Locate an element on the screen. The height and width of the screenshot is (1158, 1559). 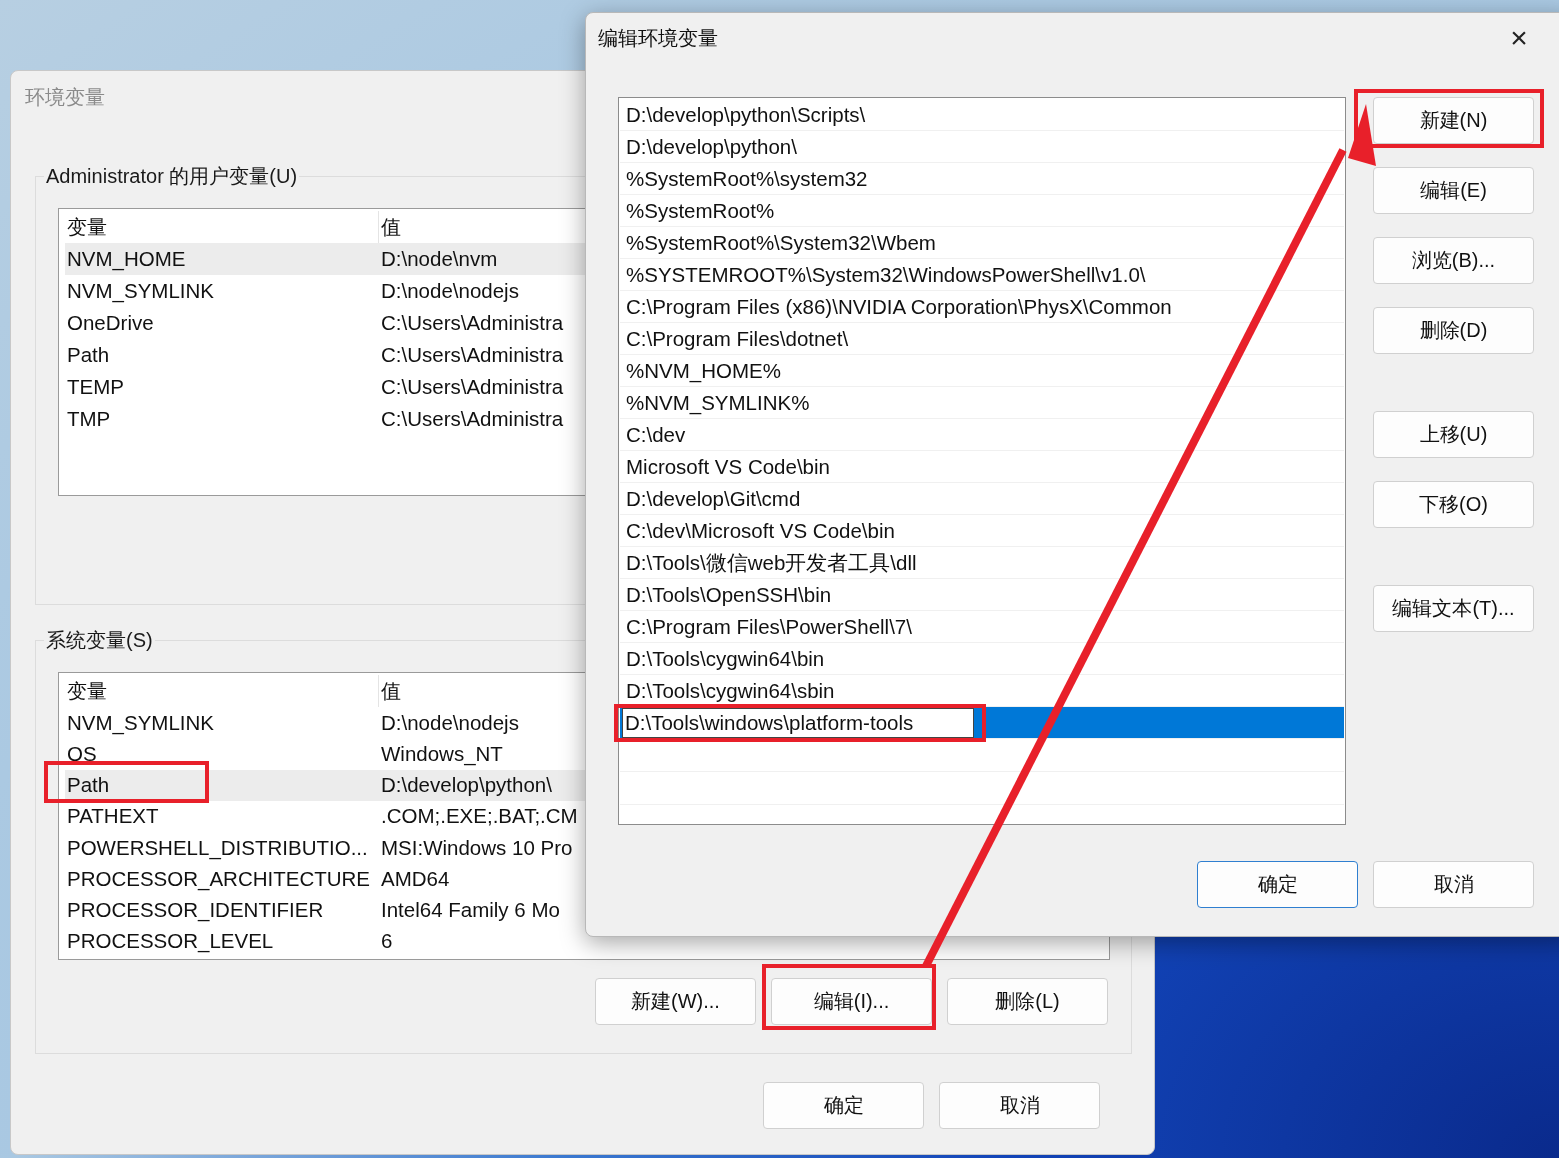
path-text: C:\Program Files\dotnet\ is located at coordinates (737, 338).